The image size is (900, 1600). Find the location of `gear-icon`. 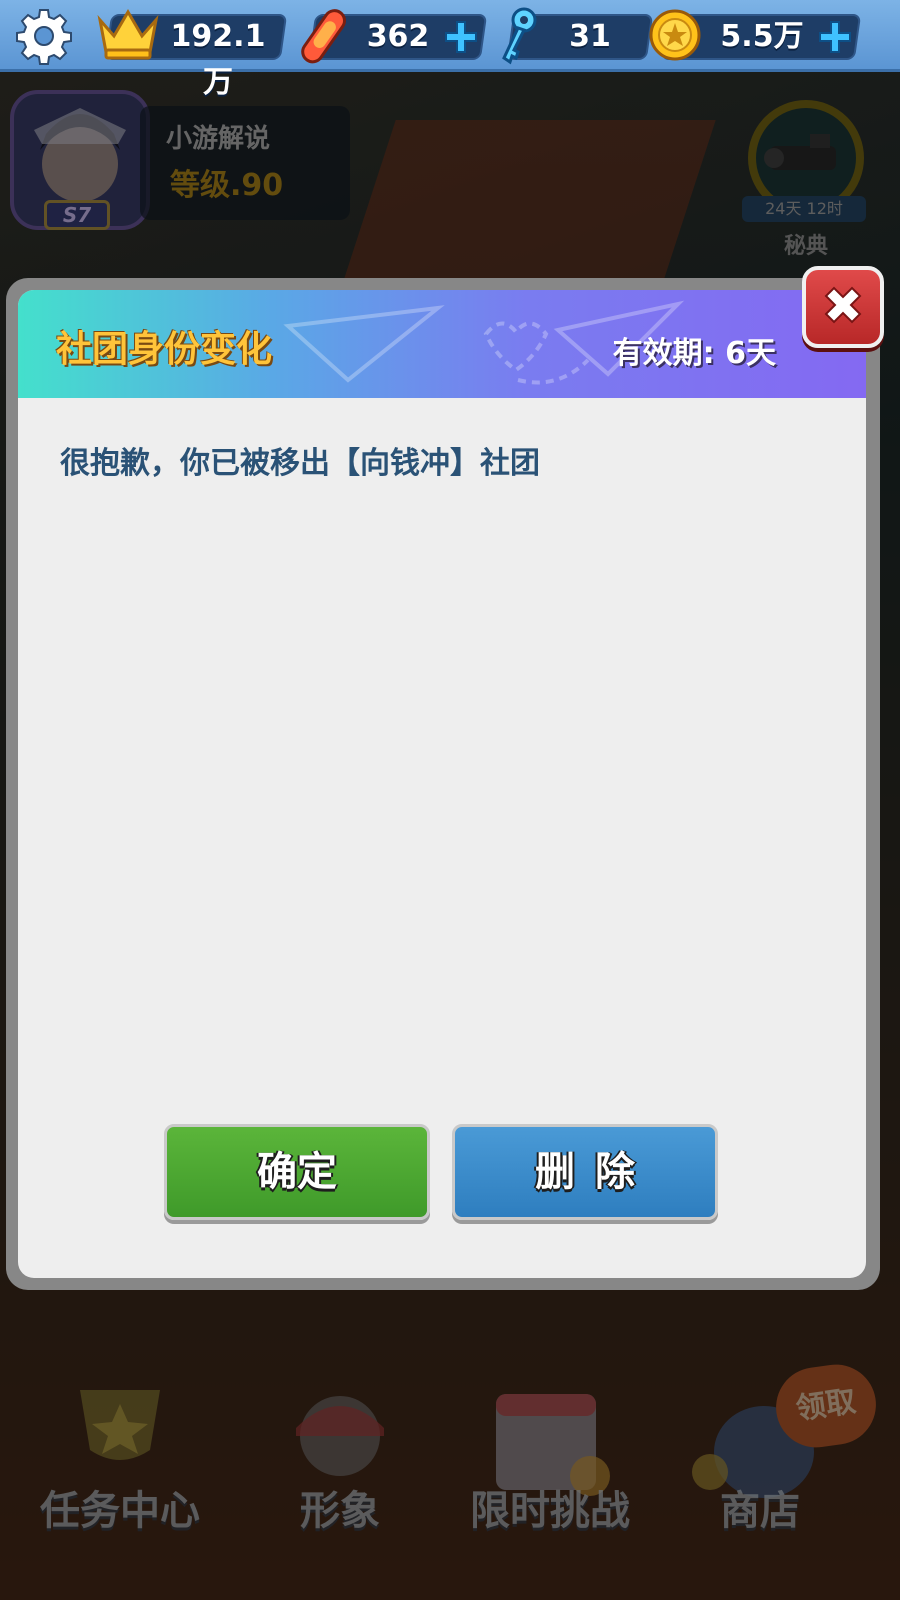

gear-icon is located at coordinates (44, 36).